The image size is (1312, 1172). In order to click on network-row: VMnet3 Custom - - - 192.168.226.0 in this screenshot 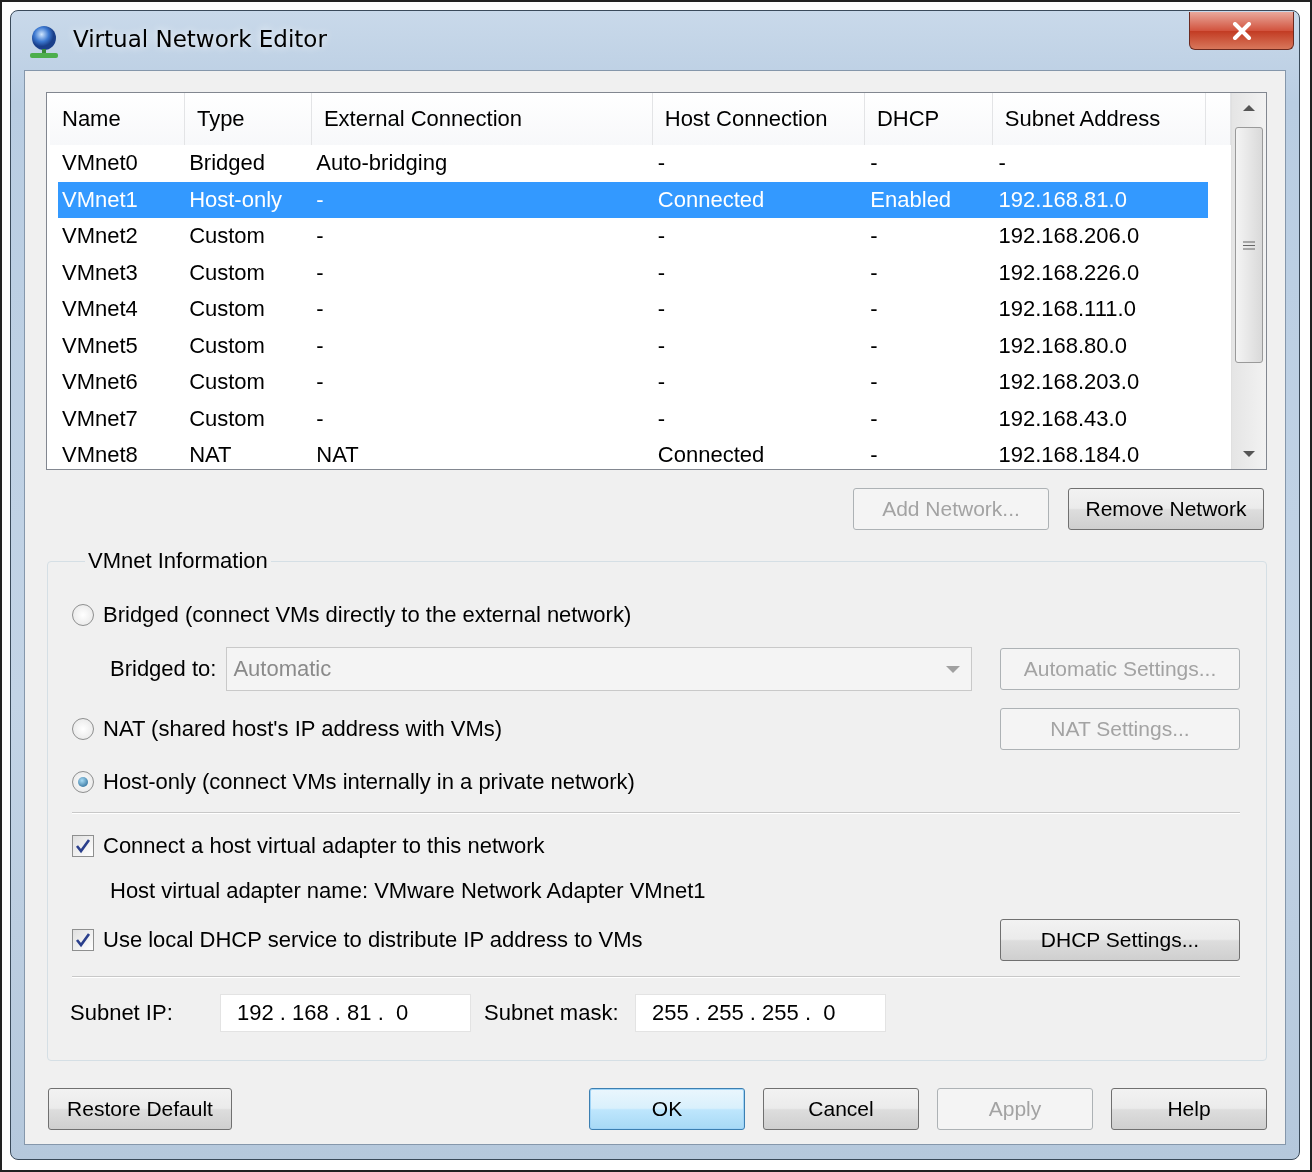, I will do `click(633, 272)`.